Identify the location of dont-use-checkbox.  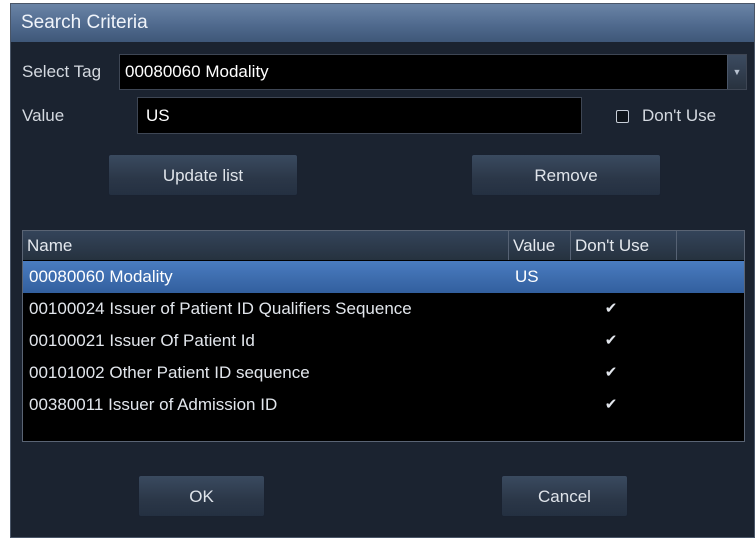
(622, 116).